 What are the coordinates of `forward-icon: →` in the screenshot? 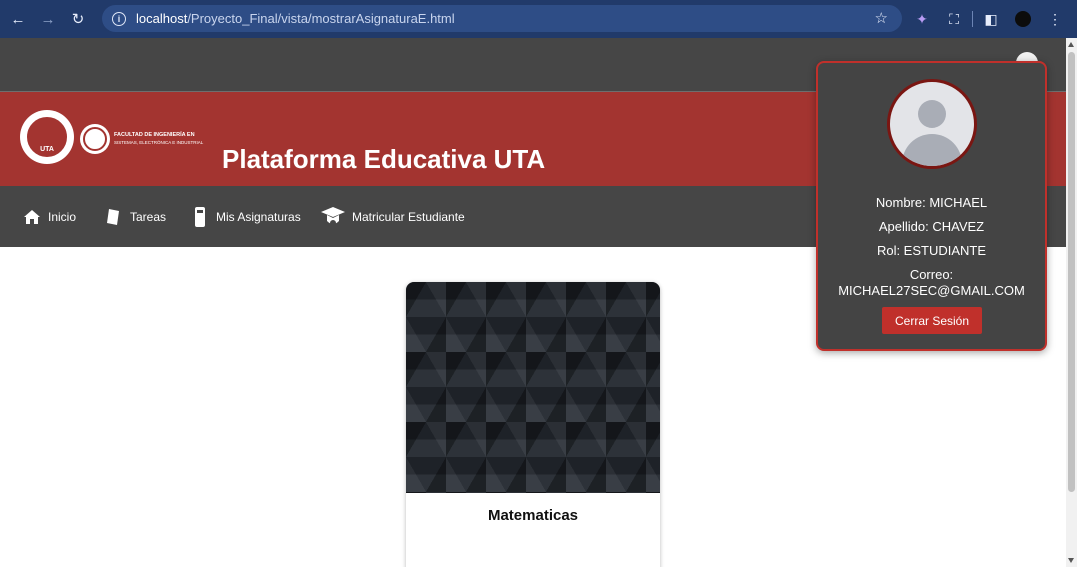 It's located at (48, 19).